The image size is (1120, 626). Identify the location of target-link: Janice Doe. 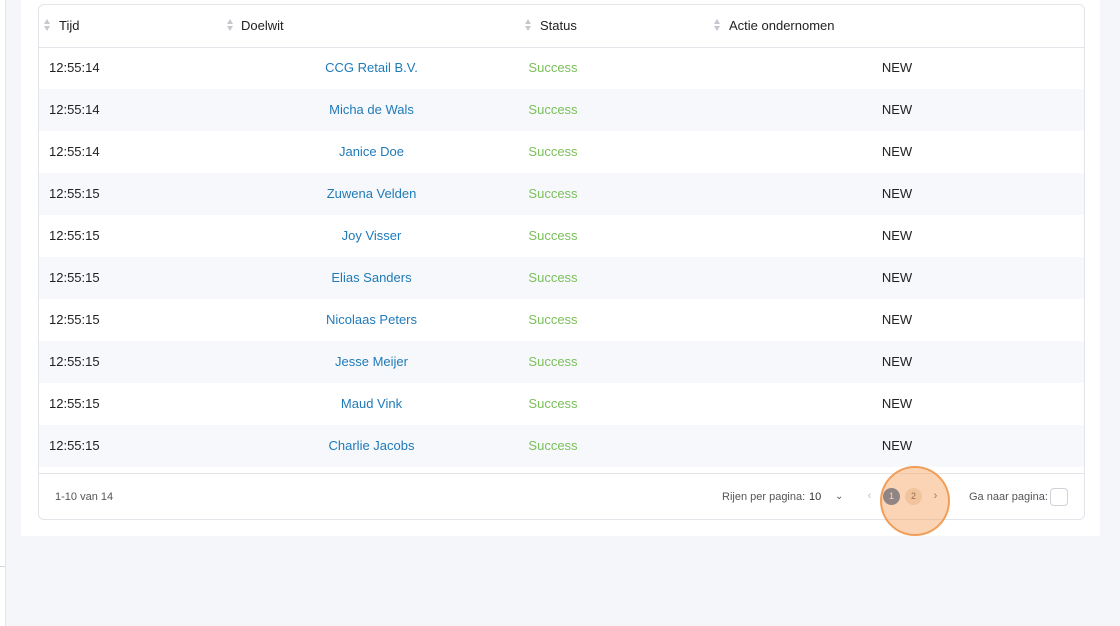
(371, 152).